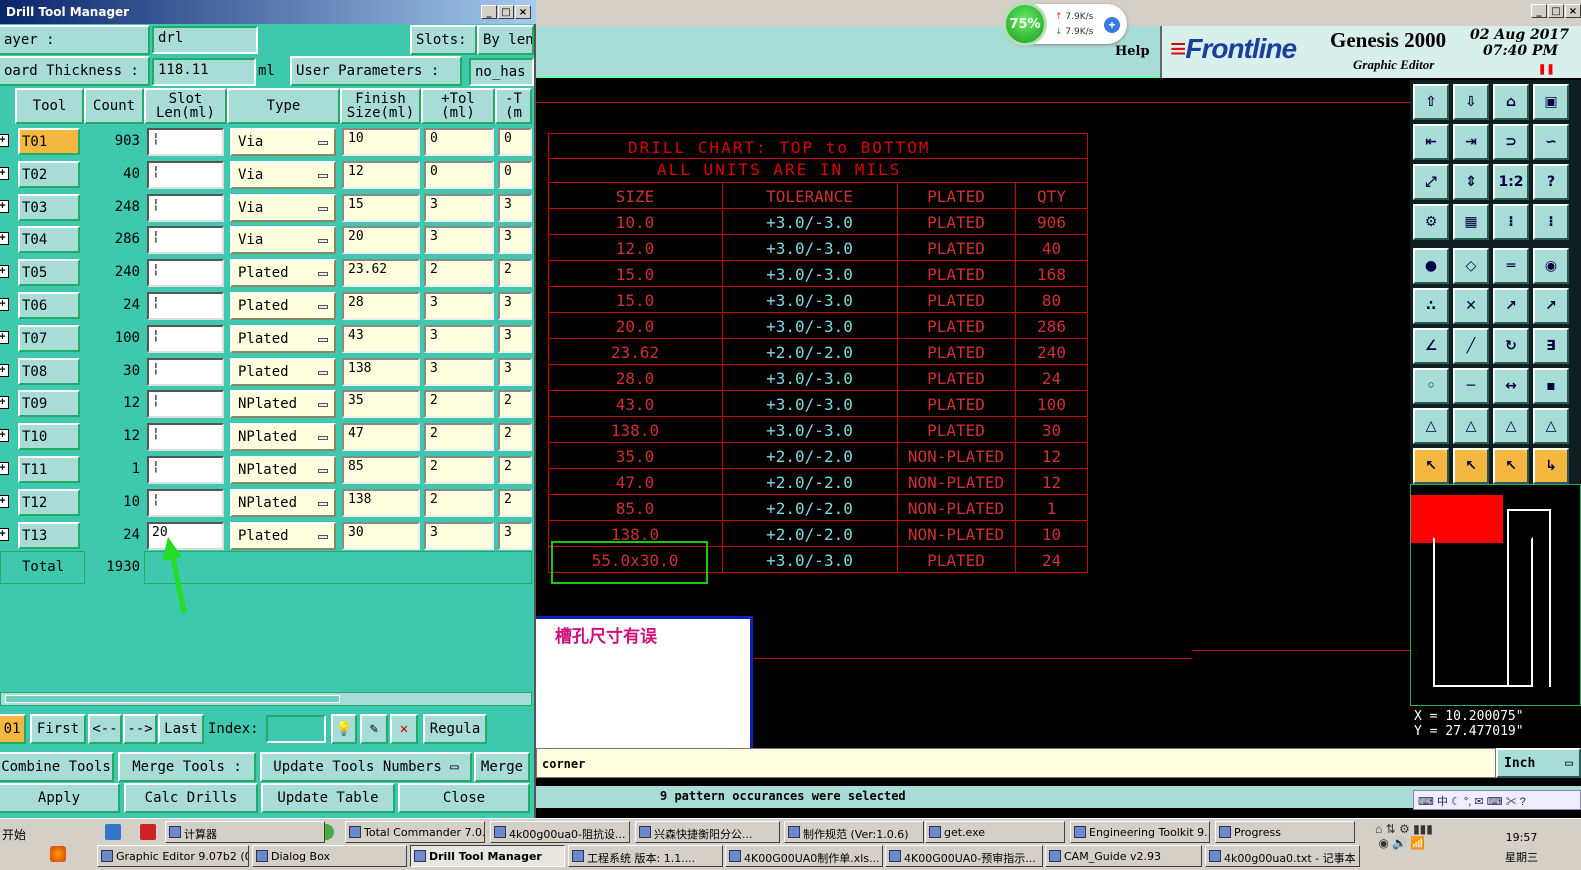  Describe the element at coordinates (1511, 142) in the screenshot. I see `mirror-icon: ⊃` at that location.